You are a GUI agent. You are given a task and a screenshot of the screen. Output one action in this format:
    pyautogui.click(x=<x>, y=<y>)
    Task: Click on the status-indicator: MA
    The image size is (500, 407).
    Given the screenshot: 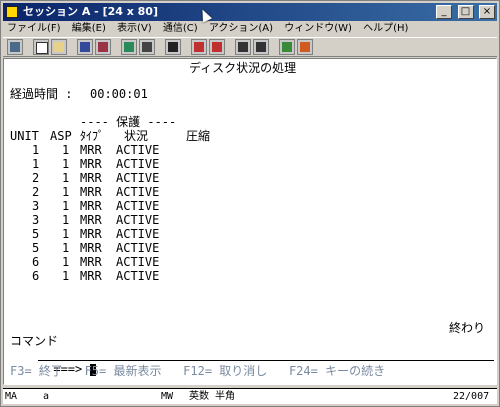 What is the action you would take?
    pyautogui.click(x=11, y=396)
    